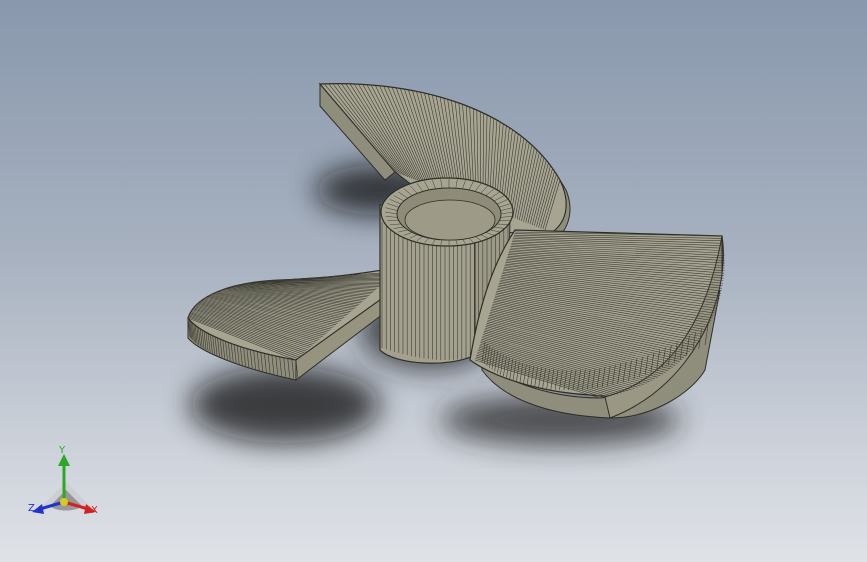 This screenshot has width=867, height=562. What do you see at coordinates (94, 510) in the screenshot?
I see `x-axis-label: X` at bounding box center [94, 510].